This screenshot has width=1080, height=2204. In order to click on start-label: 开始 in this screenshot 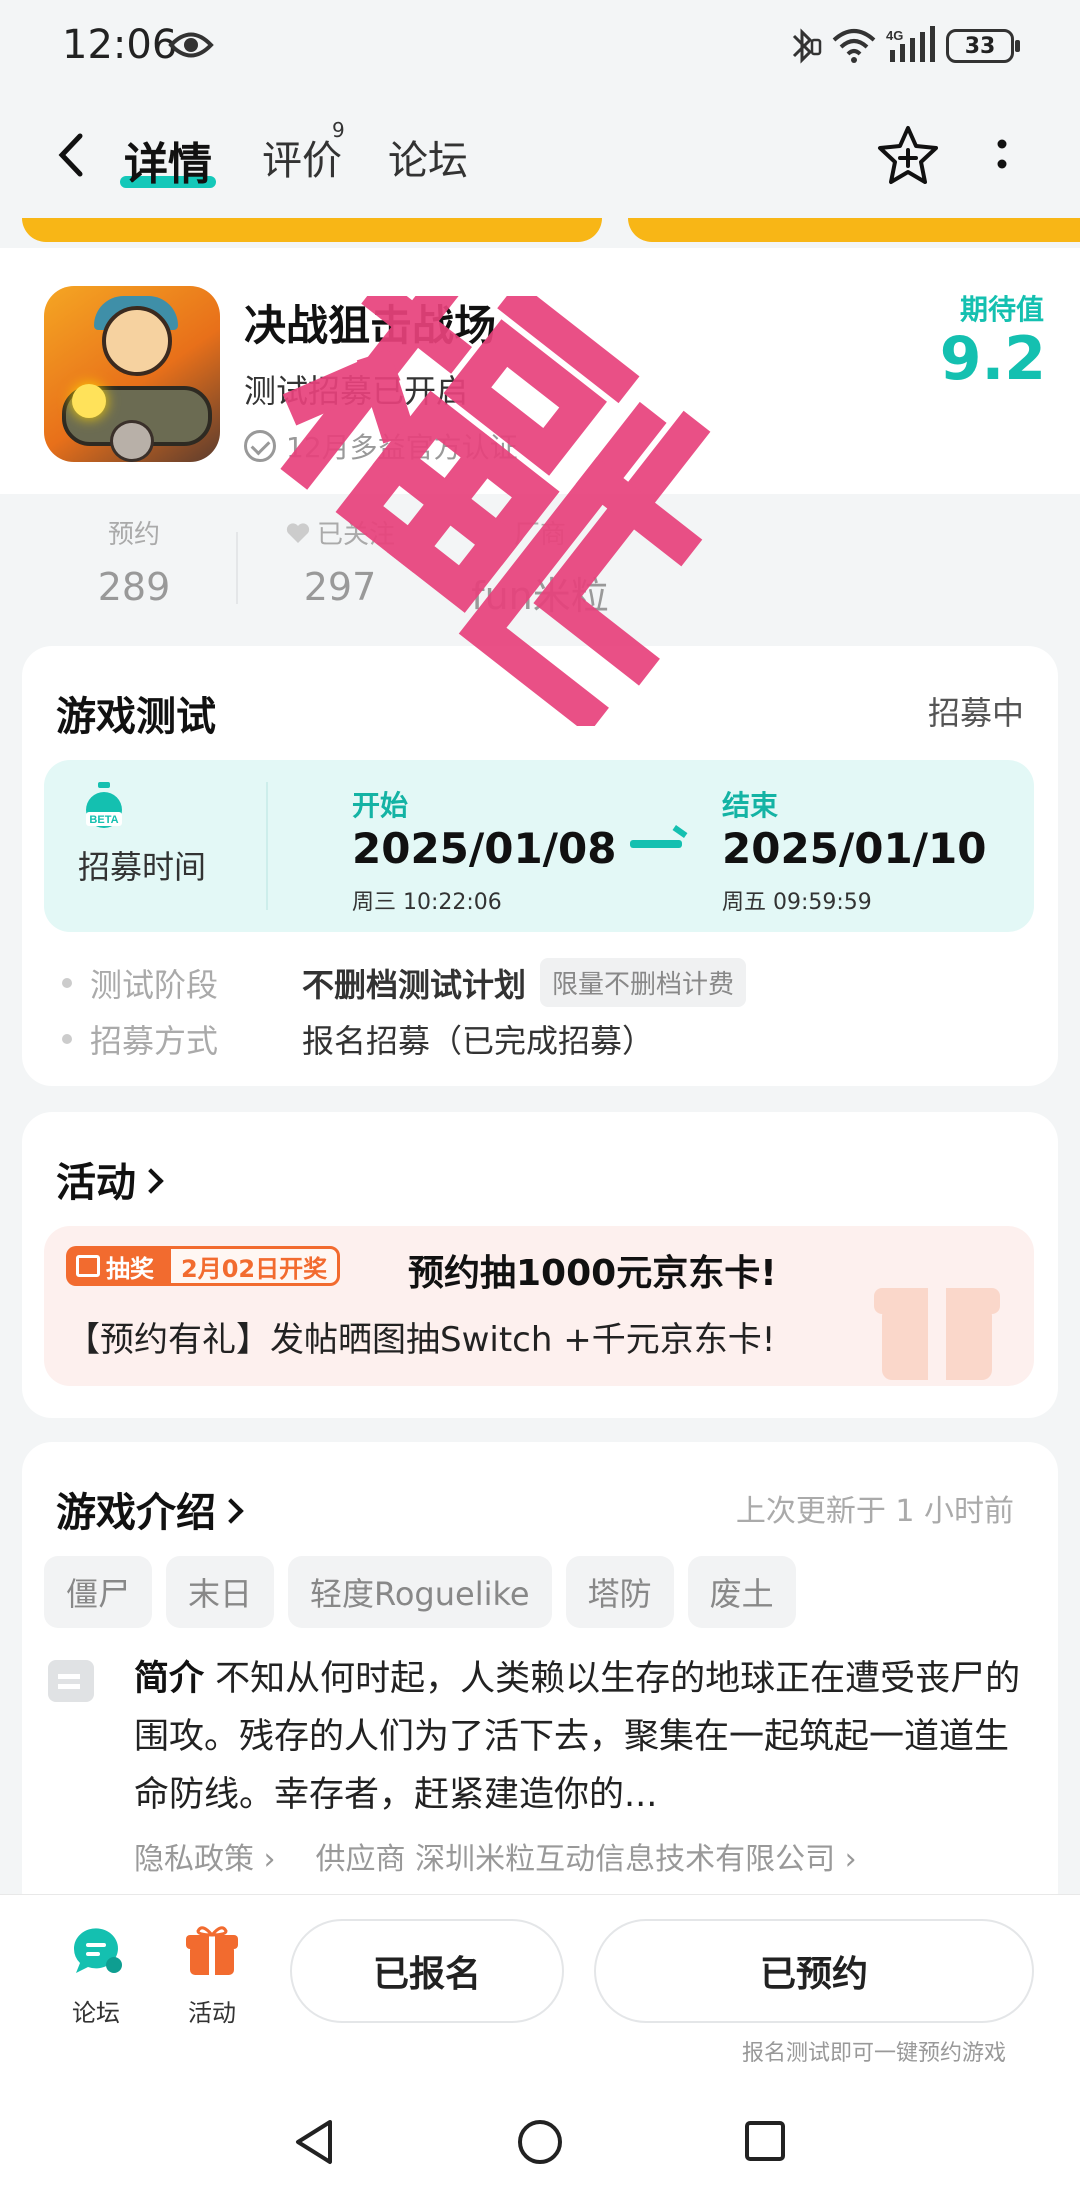, I will do `click(380, 805)`.